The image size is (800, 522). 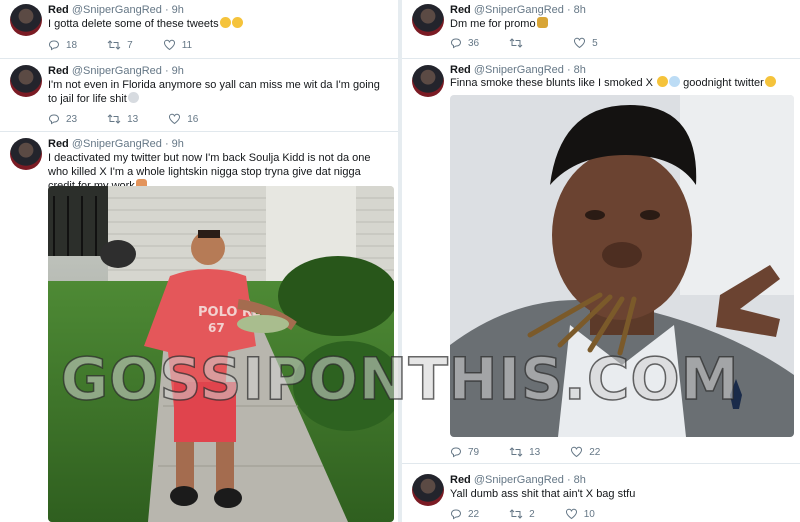 What do you see at coordinates (72, 45) in the screenshot?
I see `reply-count: 18` at bounding box center [72, 45].